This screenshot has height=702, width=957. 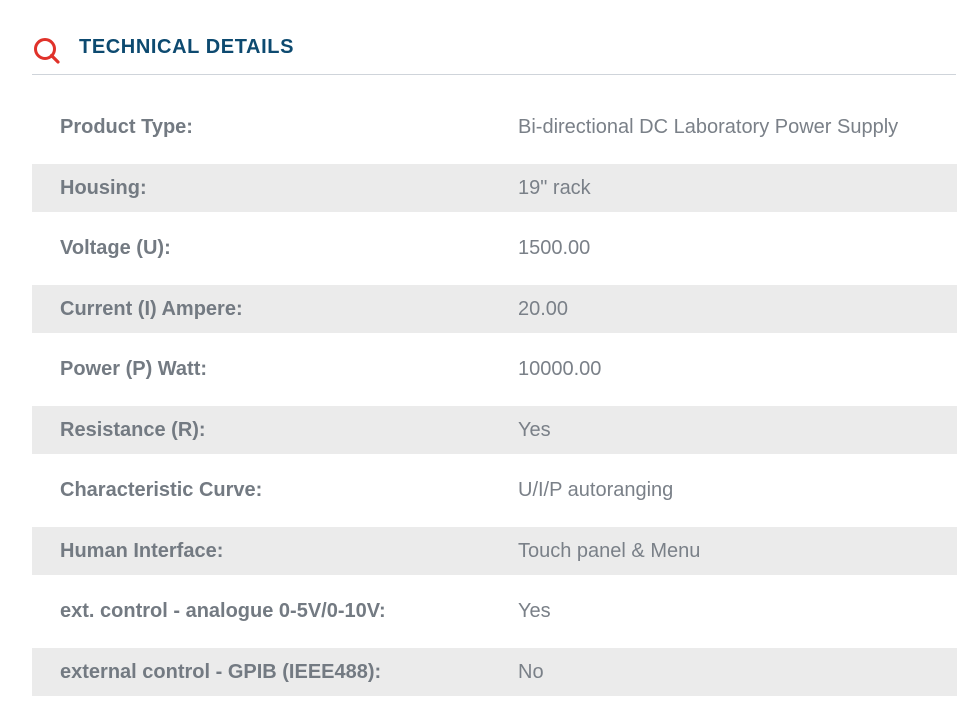 I want to click on section-title: TECHNICAL DETAILS, so click(x=186, y=47).